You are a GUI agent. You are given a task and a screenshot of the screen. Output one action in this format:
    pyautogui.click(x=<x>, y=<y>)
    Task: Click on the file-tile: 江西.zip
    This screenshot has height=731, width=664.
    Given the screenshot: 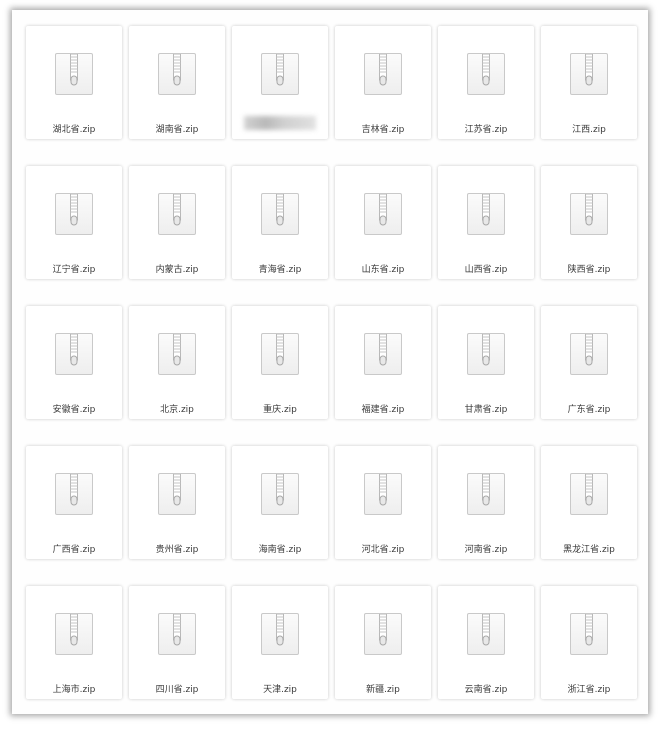 What is the action you would take?
    pyautogui.click(x=589, y=82)
    